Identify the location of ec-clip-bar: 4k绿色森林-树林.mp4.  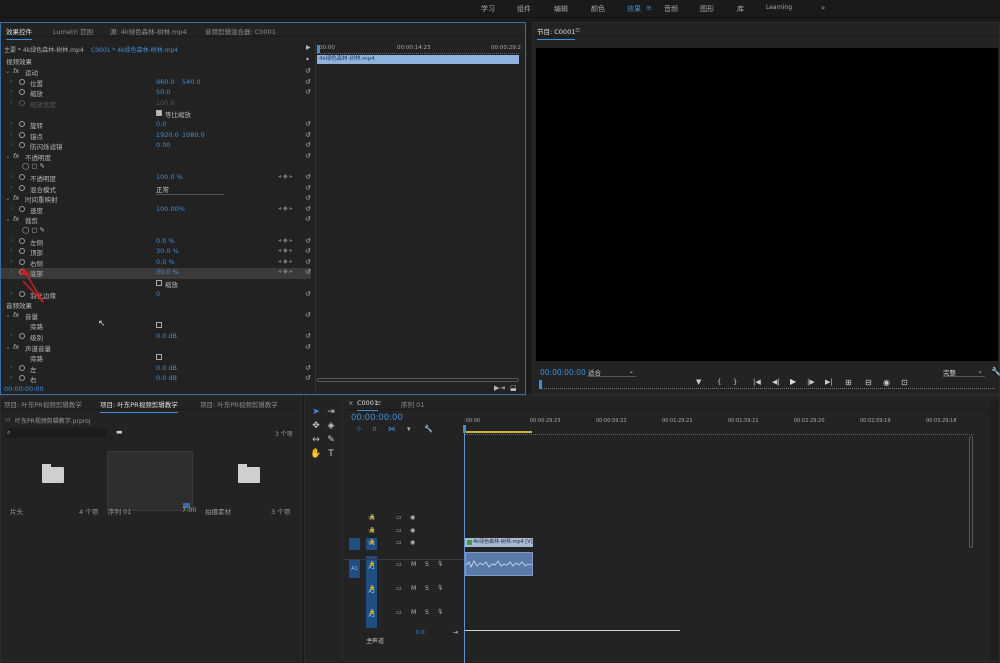
(418, 59).